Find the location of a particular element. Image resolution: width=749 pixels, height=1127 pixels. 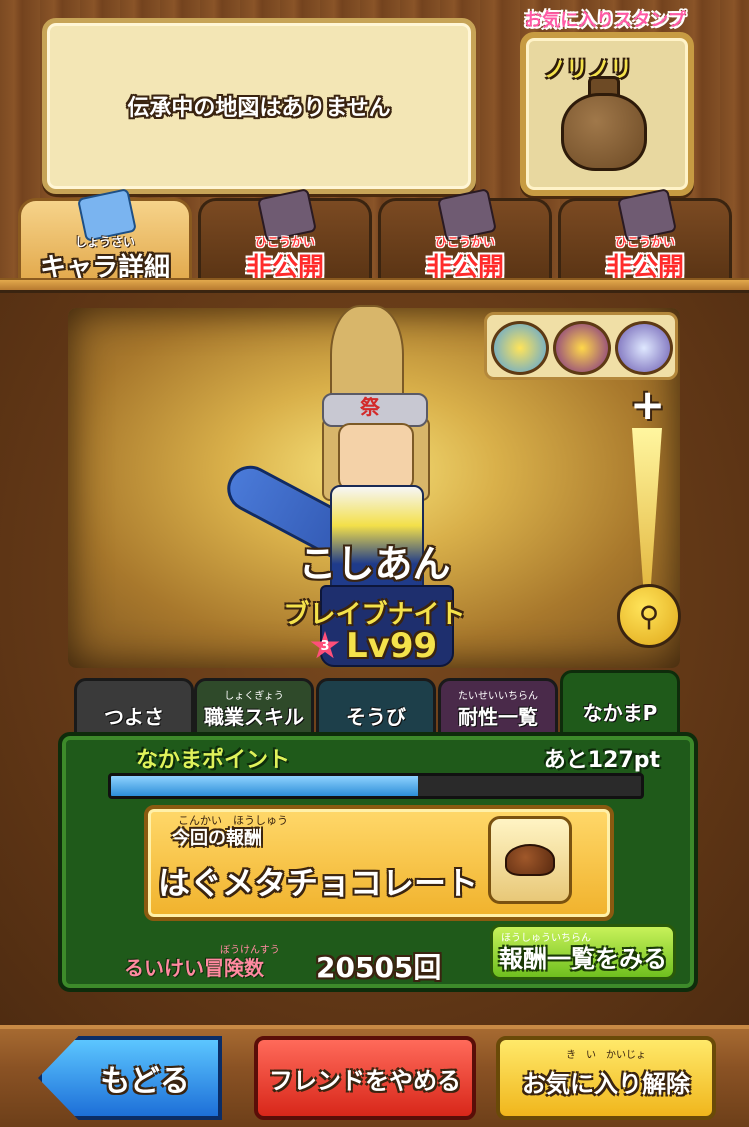

adventure-count: 20505回 is located at coordinates (379, 967).